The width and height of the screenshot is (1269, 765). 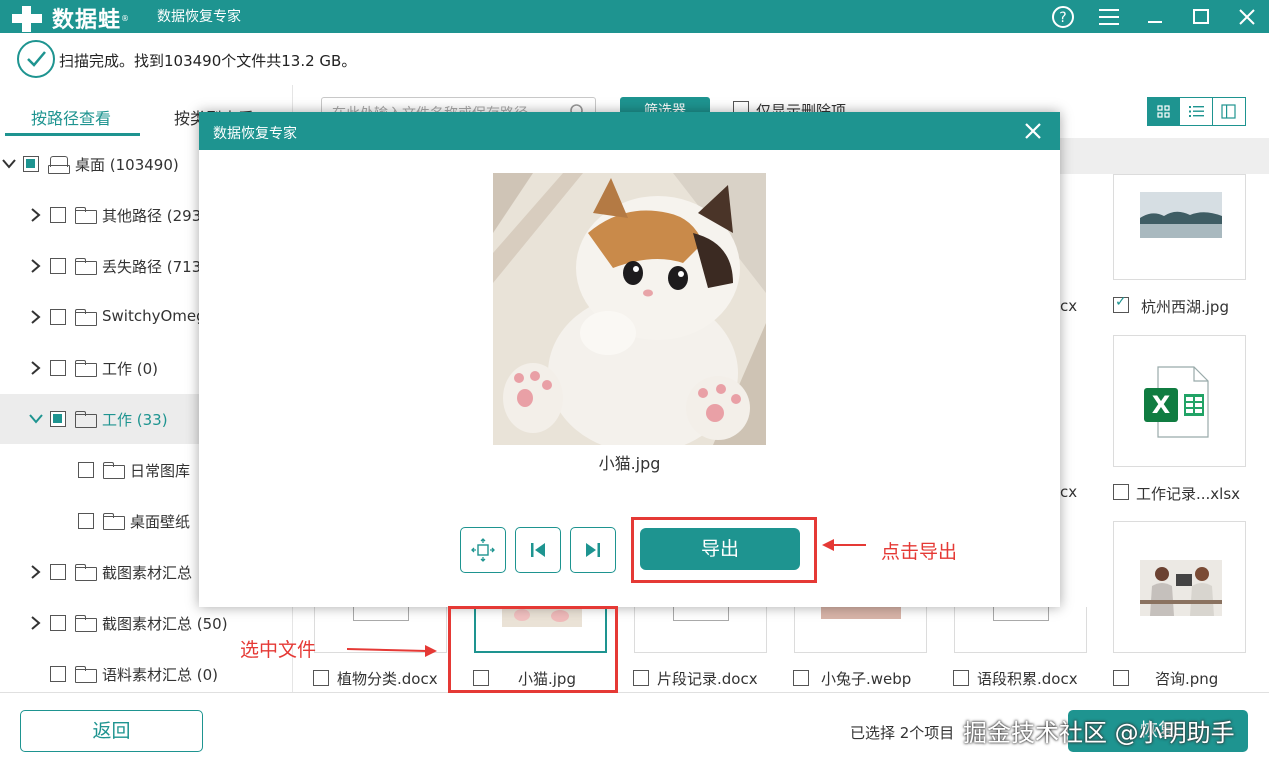 I want to click on select-file-highlight-box, so click(x=533, y=649).